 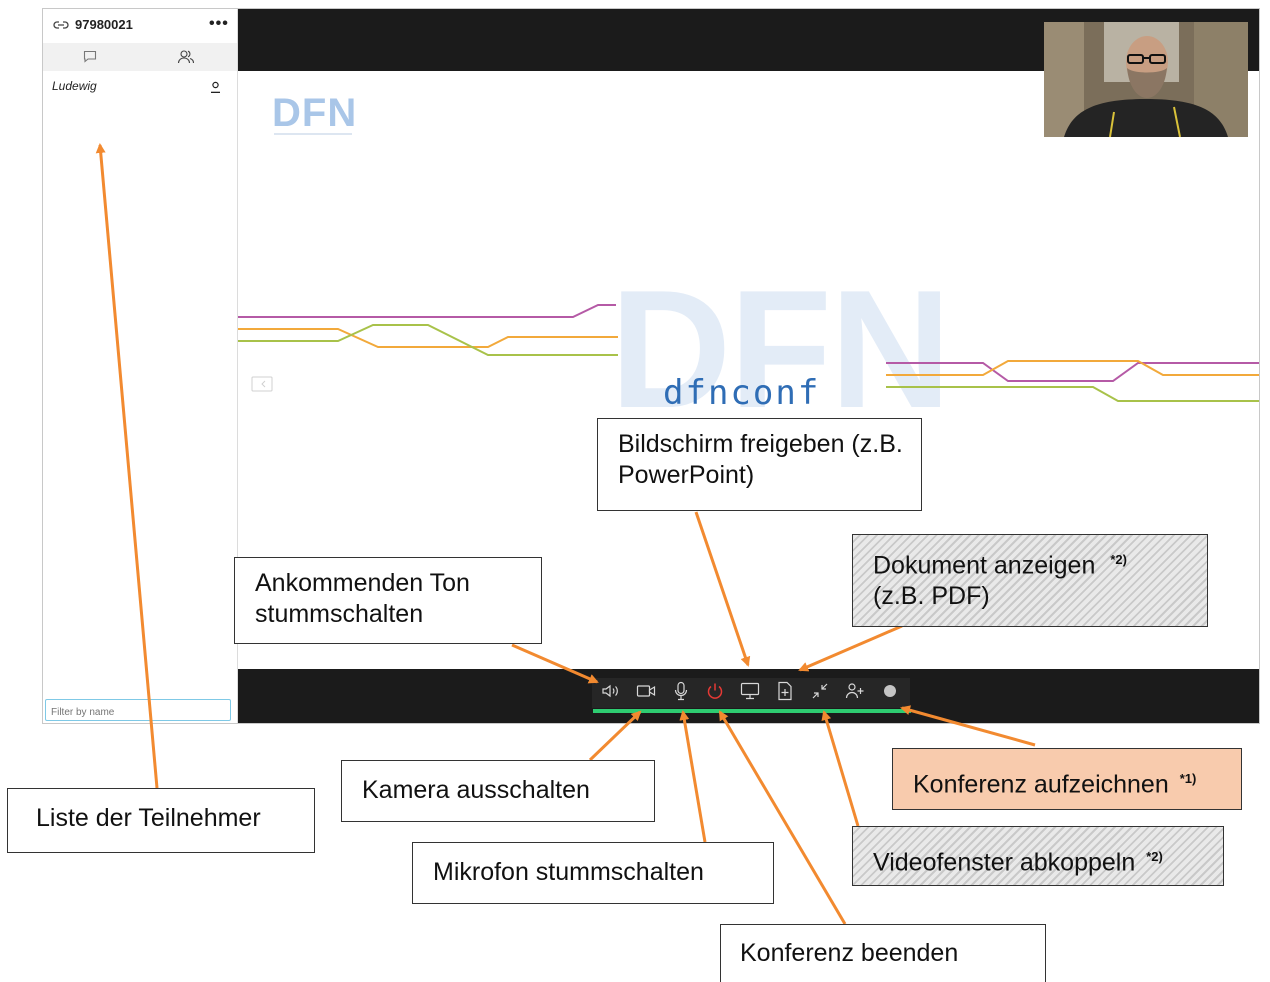 What do you see at coordinates (1004, 862) in the screenshot?
I see `callout-popout-label: Videofenster abkoppeln` at bounding box center [1004, 862].